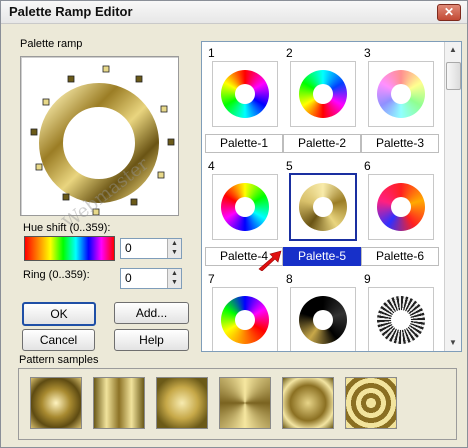 The height and width of the screenshot is (448, 468). I want to click on palette-number: 2, so click(289, 53).